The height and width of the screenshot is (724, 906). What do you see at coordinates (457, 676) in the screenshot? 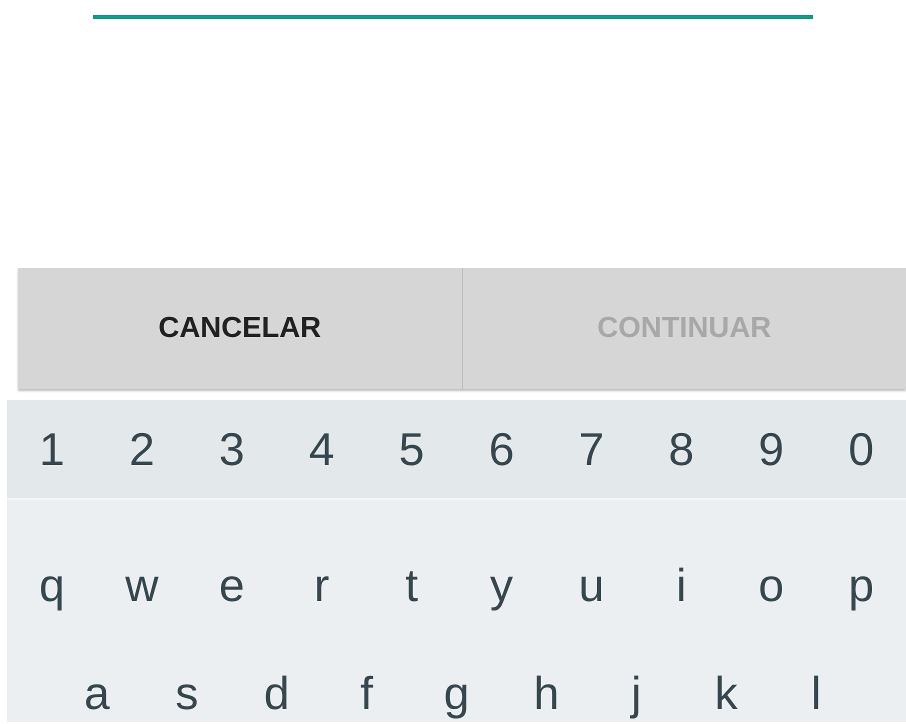
I see `keyboard-key: g` at bounding box center [457, 676].